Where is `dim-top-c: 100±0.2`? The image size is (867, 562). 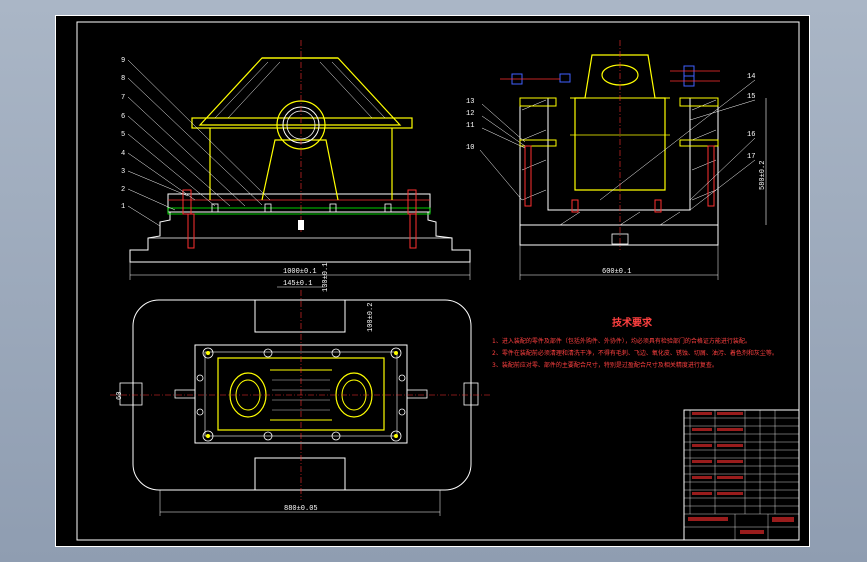 dim-top-c: 100±0.2 is located at coordinates (371, 317).